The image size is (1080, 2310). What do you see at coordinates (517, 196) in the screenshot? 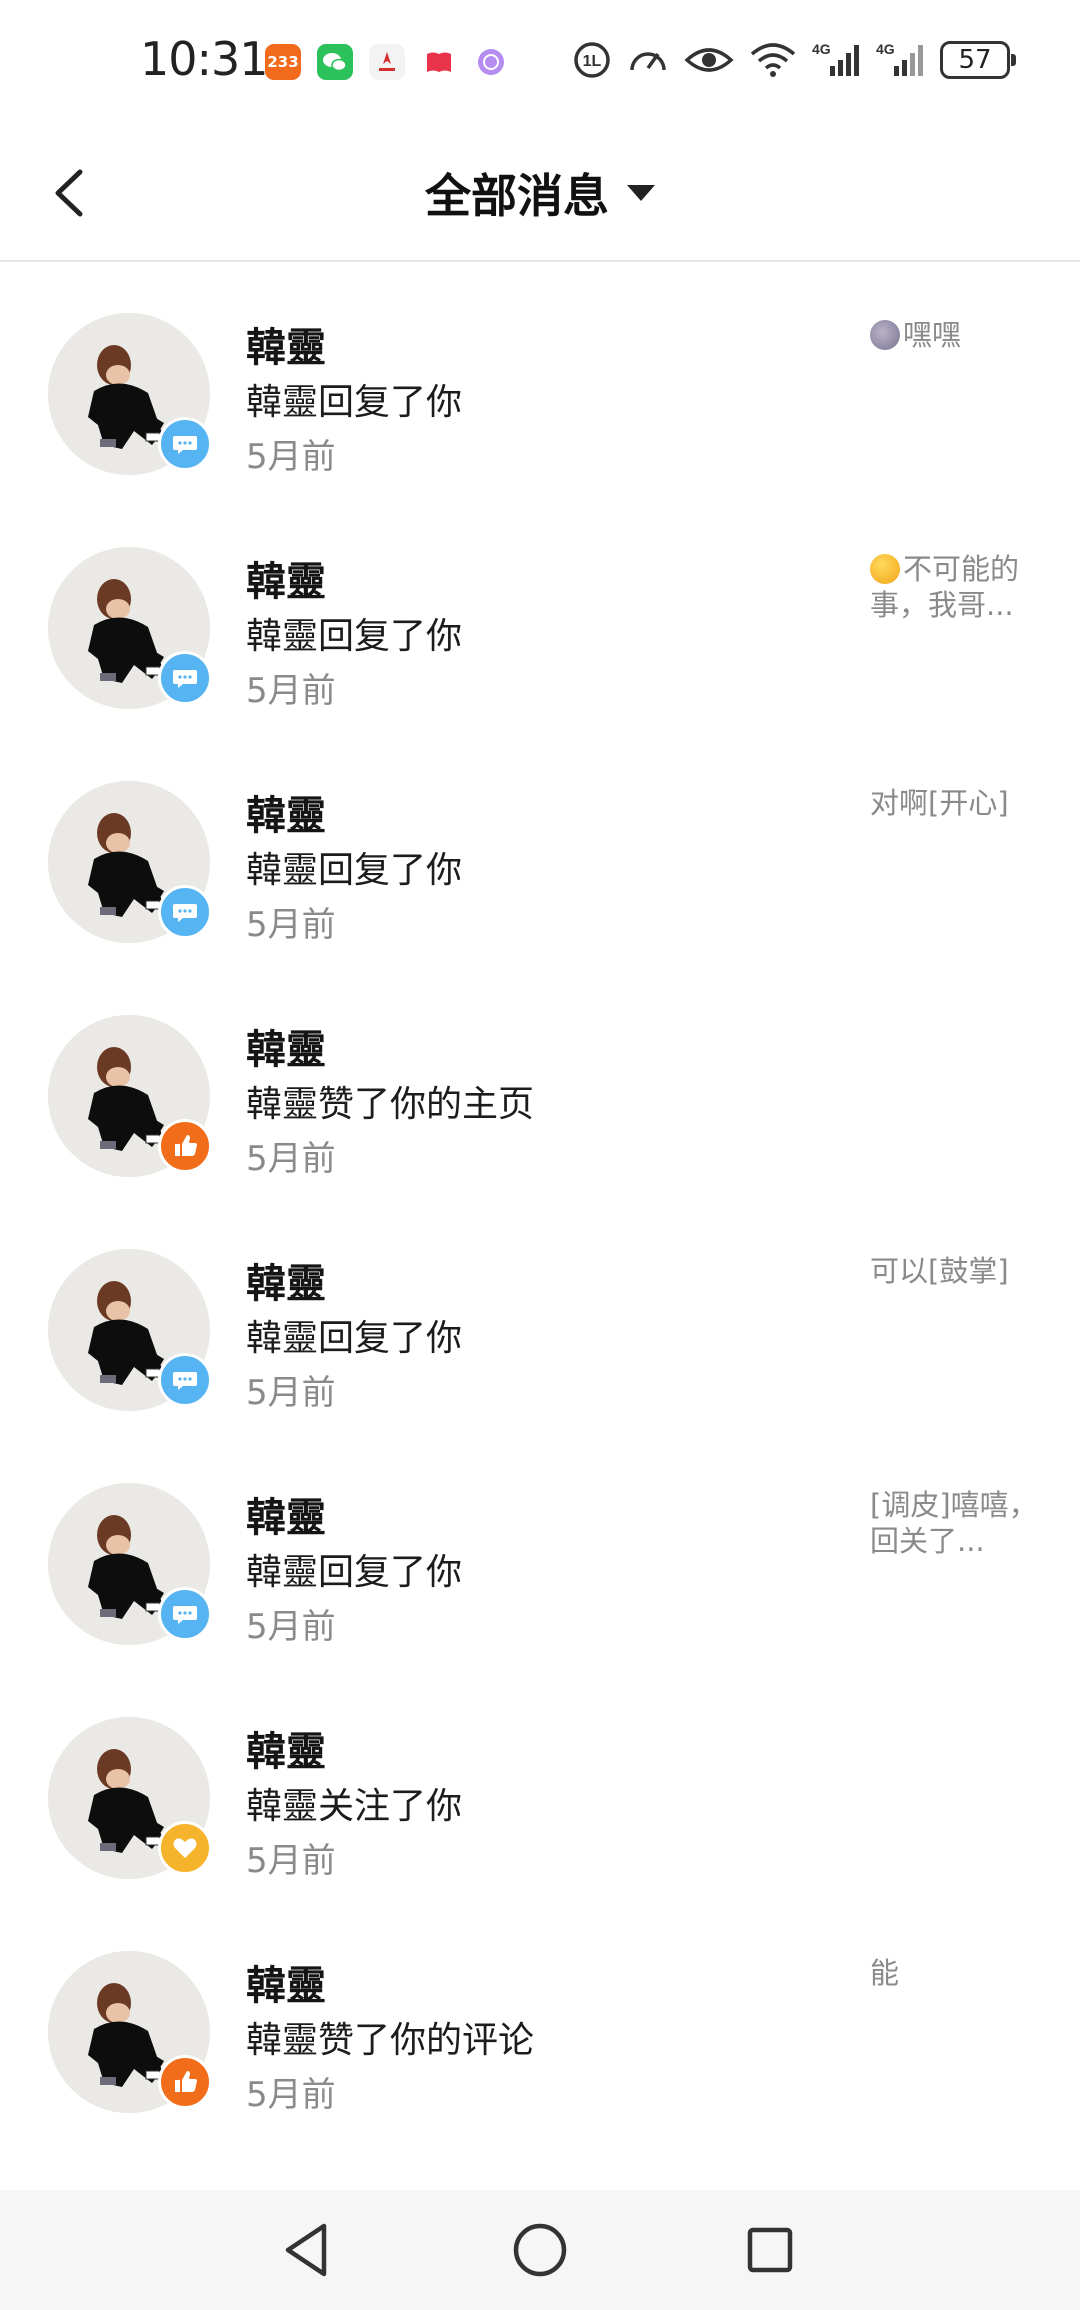
I see `page-title: 全部消息` at bounding box center [517, 196].